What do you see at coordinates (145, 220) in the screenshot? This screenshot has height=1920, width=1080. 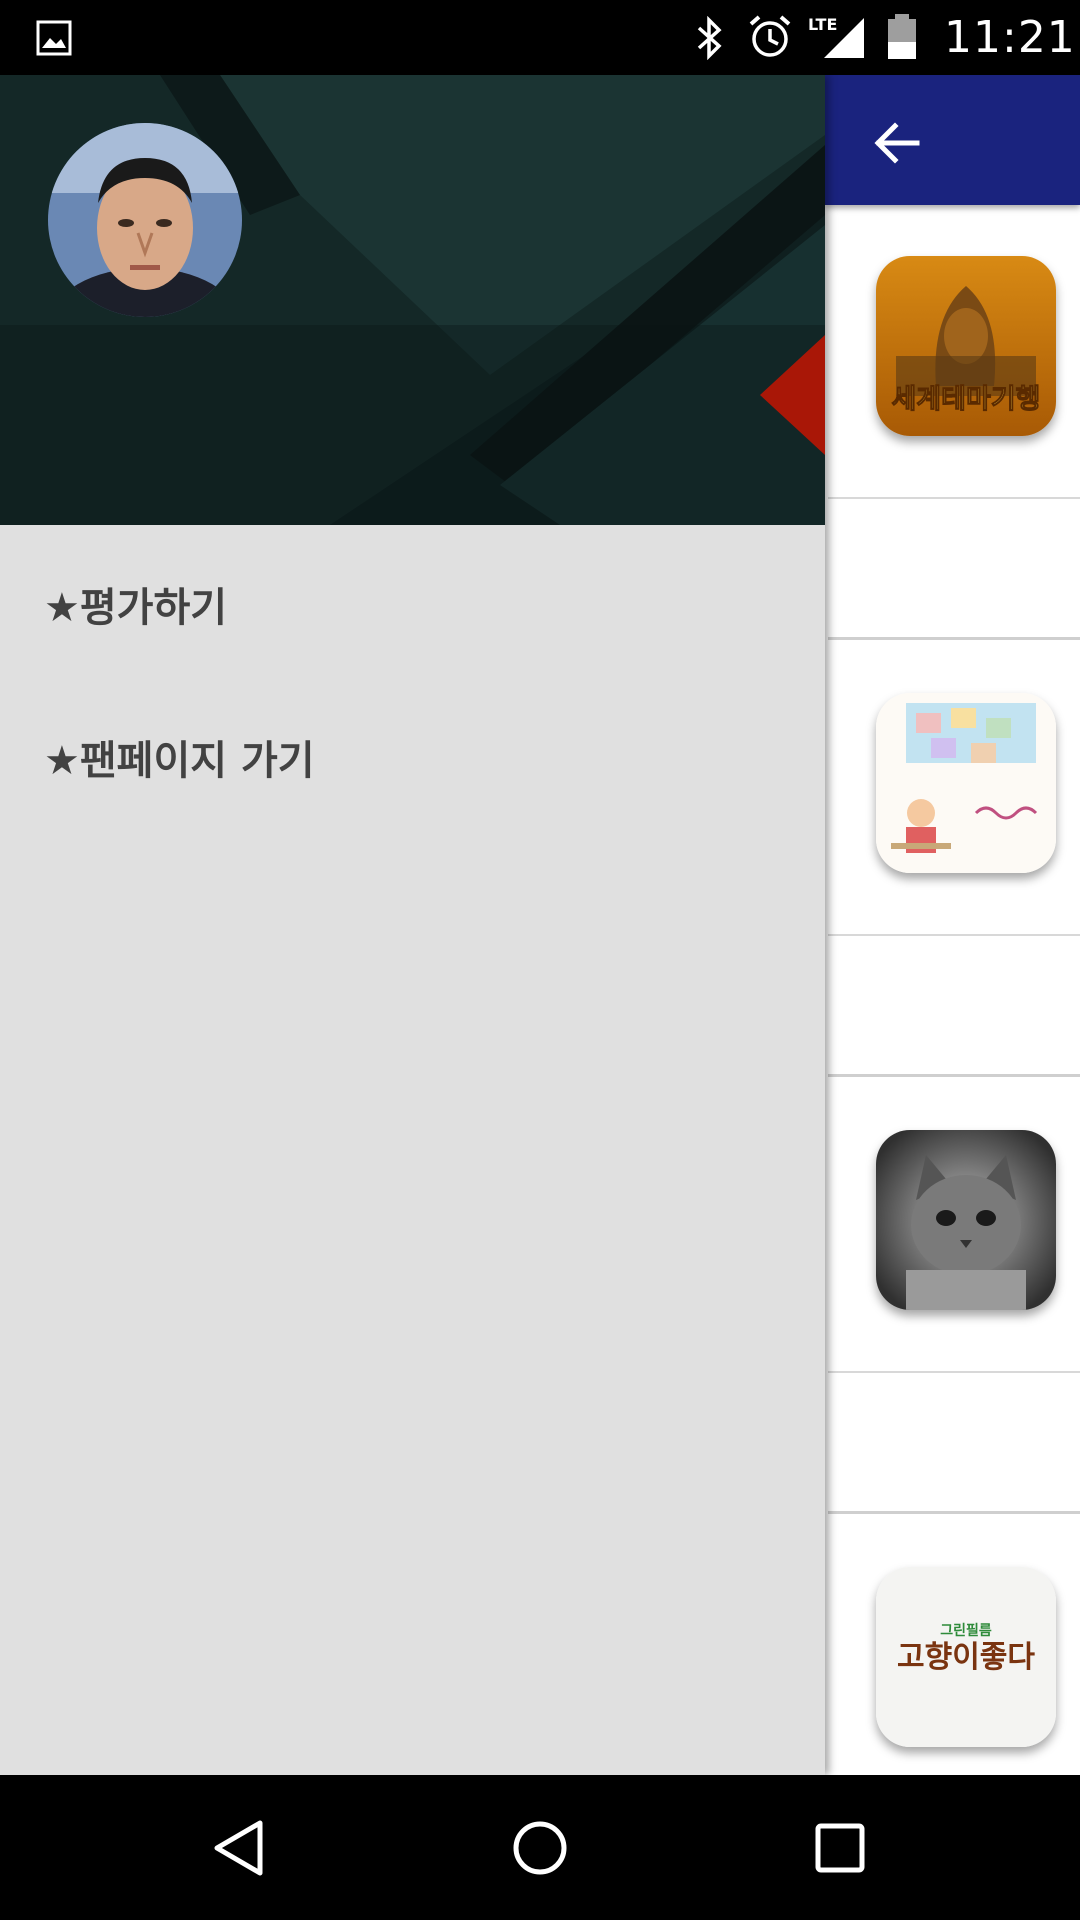 I see `avatar` at bounding box center [145, 220].